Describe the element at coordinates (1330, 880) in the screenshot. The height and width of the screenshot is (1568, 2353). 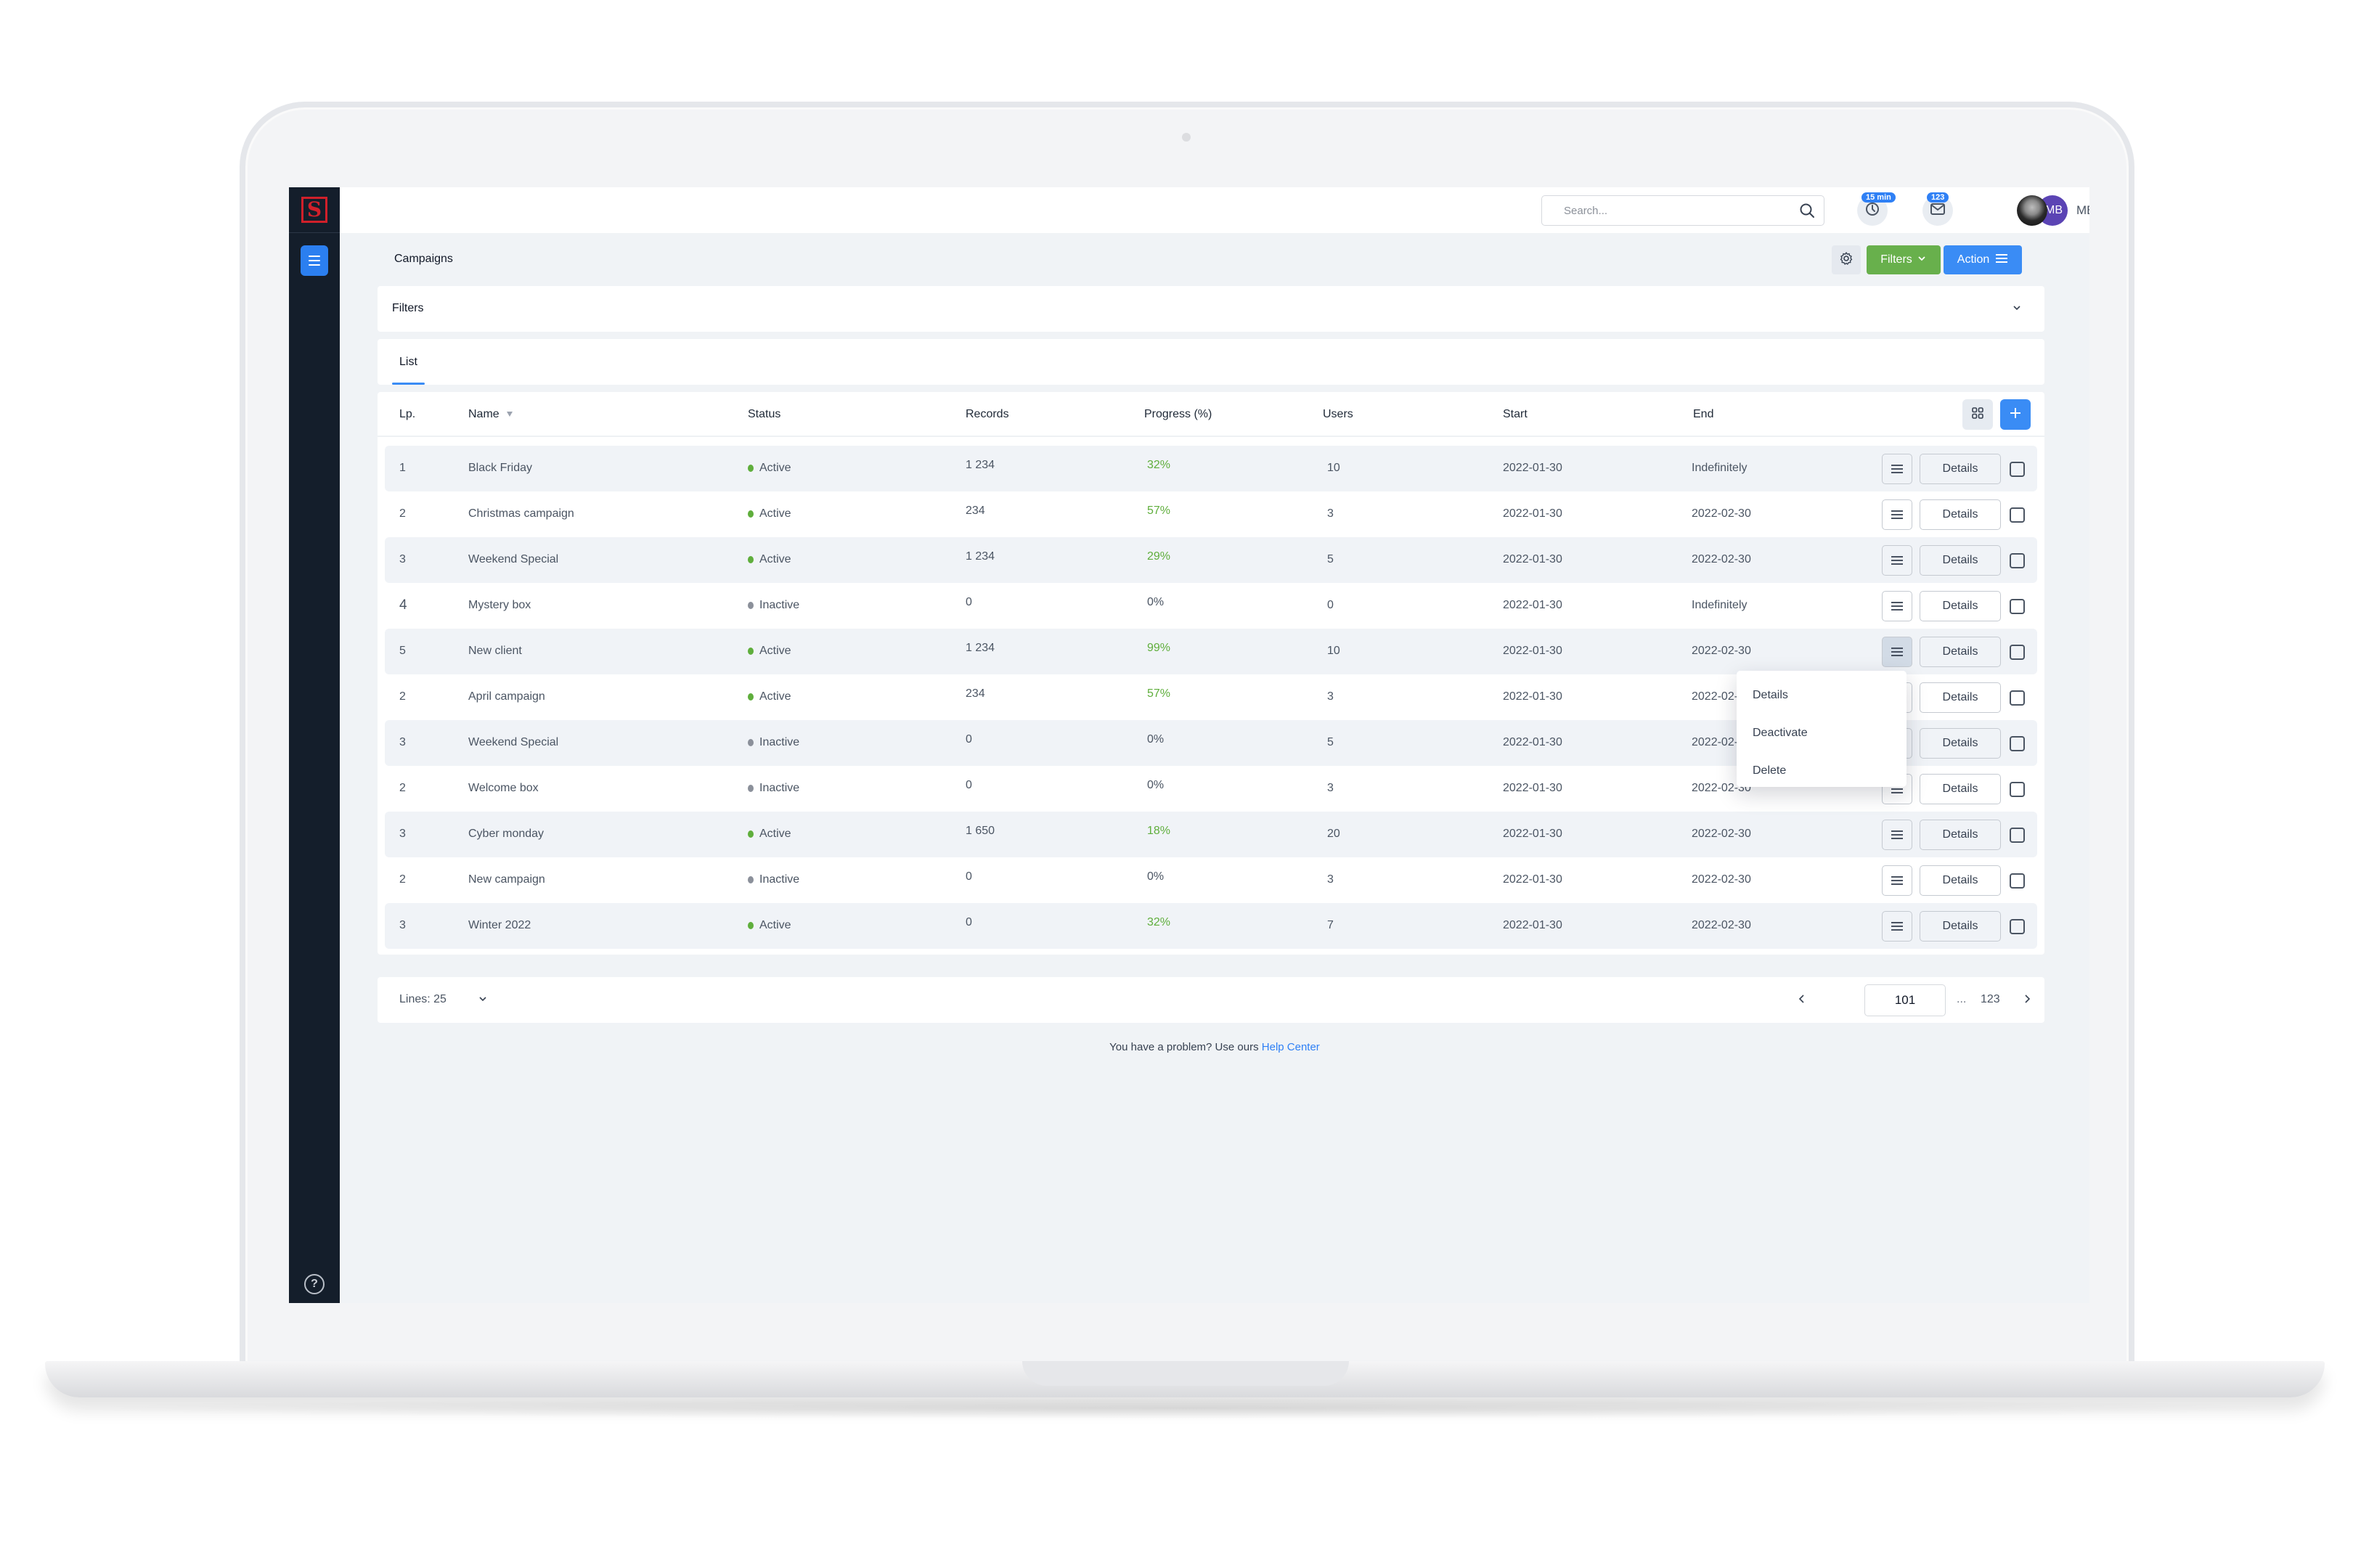
I see `cell-users: 3` at that location.